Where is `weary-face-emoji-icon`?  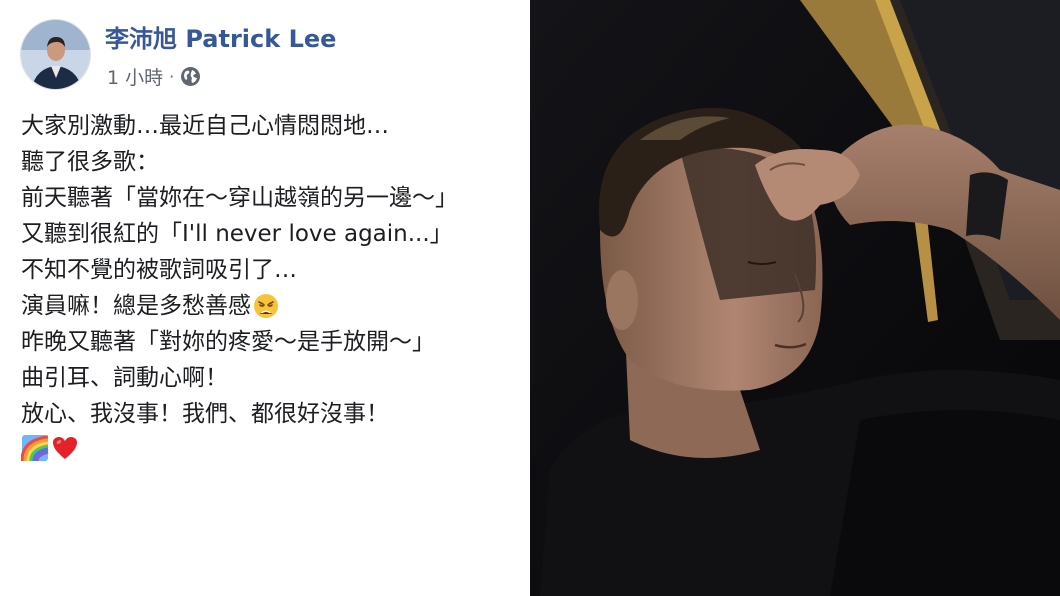 weary-face-emoji-icon is located at coordinates (266, 306).